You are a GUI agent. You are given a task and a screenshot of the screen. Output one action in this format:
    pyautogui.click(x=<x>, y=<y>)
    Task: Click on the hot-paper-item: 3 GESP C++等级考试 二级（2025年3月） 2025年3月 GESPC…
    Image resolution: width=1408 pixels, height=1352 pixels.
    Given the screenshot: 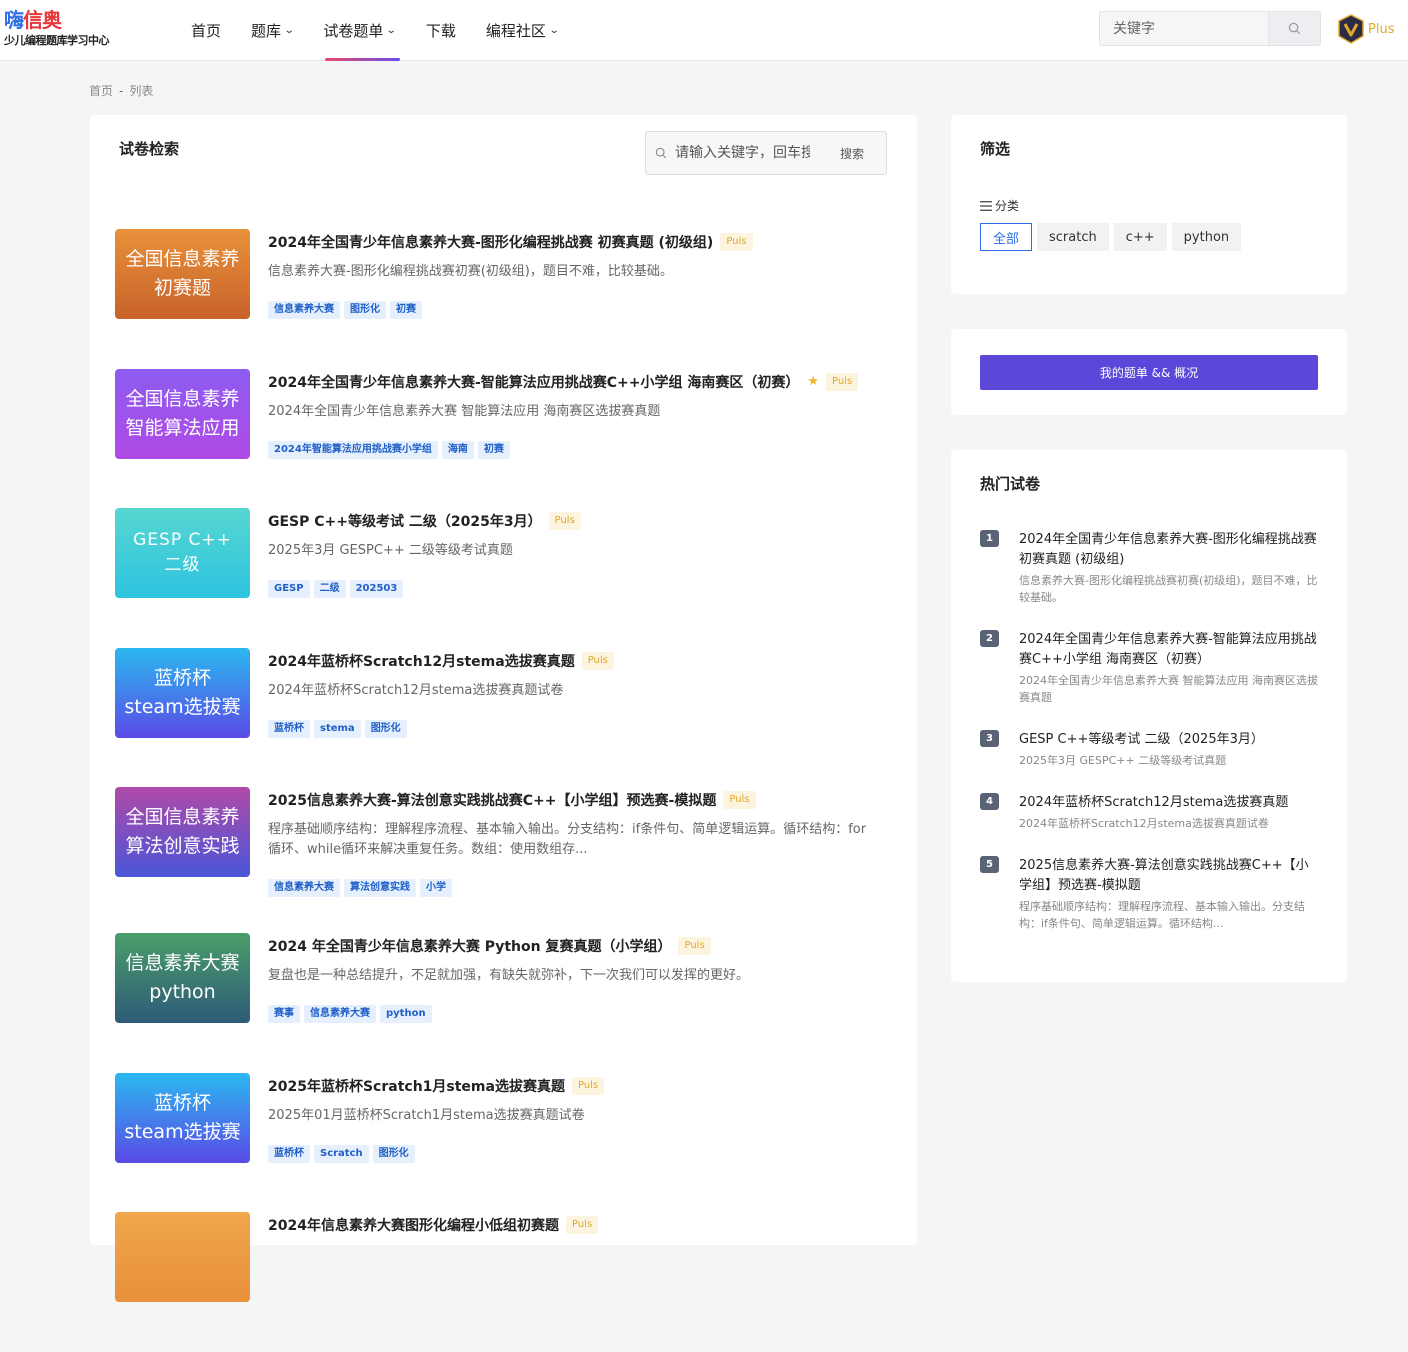 What is the action you would take?
    pyautogui.click(x=1150, y=749)
    